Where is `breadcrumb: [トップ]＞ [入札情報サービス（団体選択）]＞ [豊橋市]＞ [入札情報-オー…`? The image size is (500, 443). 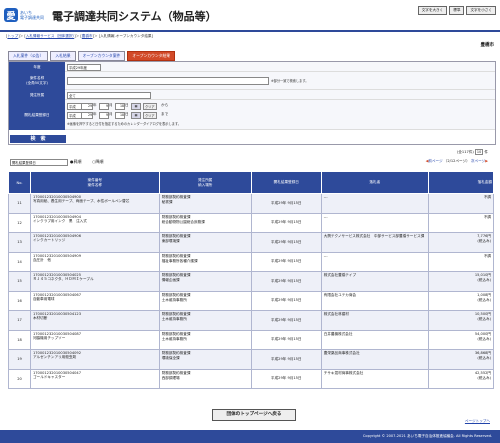
breadcrumb: [トップ]＞ [入札情報サービス（団体選択）]＞ [豊橋市]＞ [入札情報-オー… is located at coordinates (79, 36).